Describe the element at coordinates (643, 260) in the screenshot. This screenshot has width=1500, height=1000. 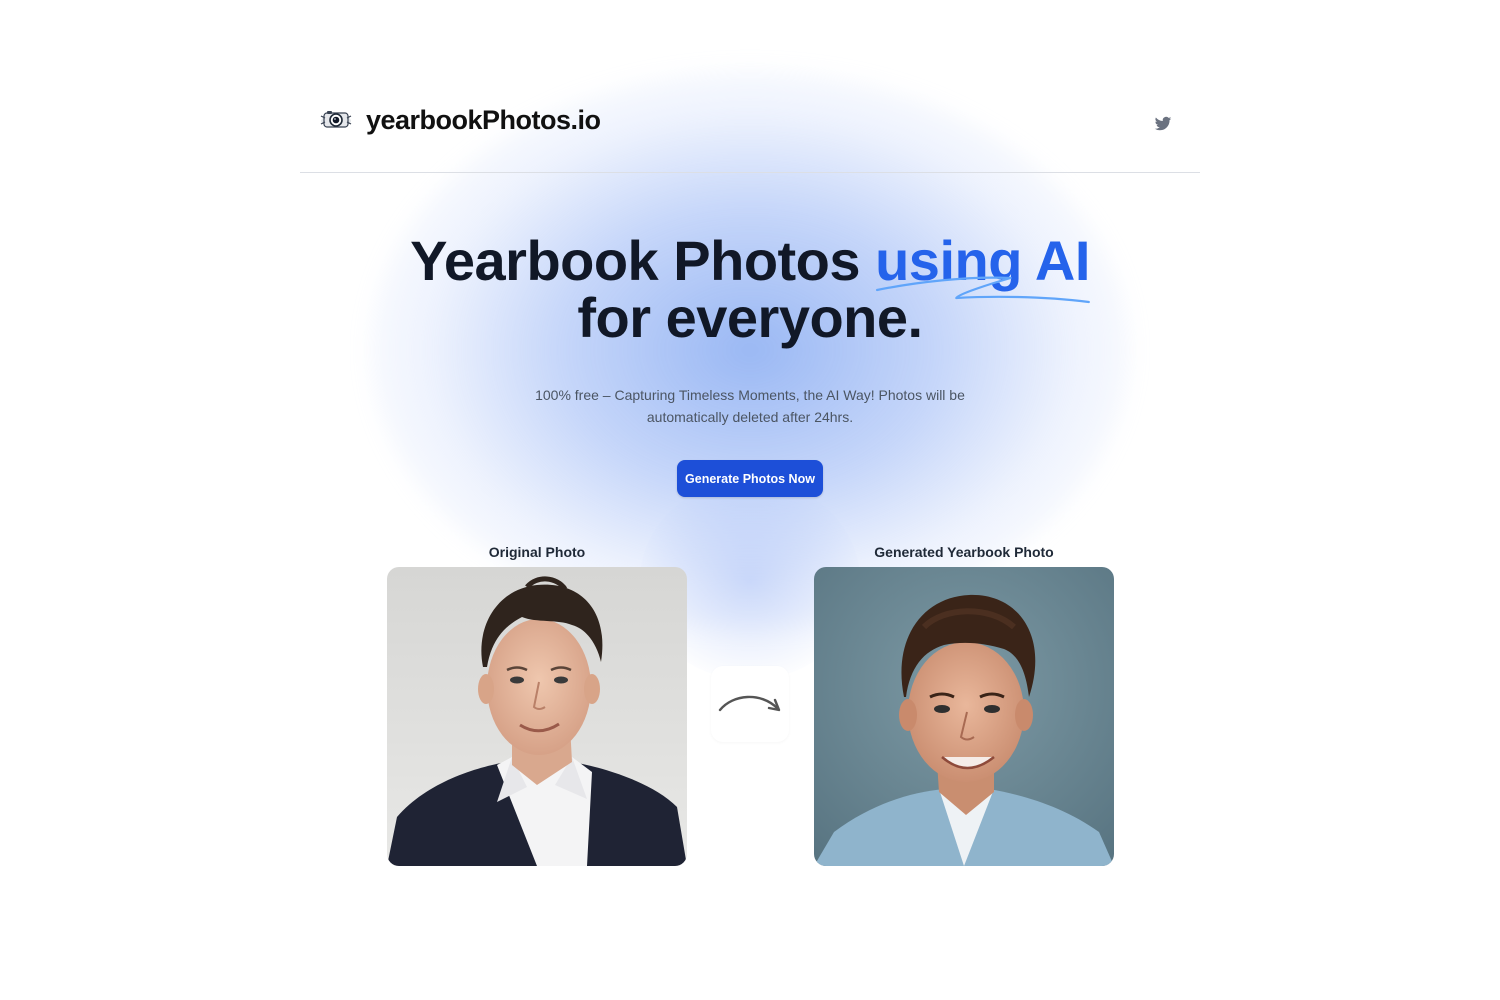
I see `hero-title-part1: Yearbook Photos` at that location.